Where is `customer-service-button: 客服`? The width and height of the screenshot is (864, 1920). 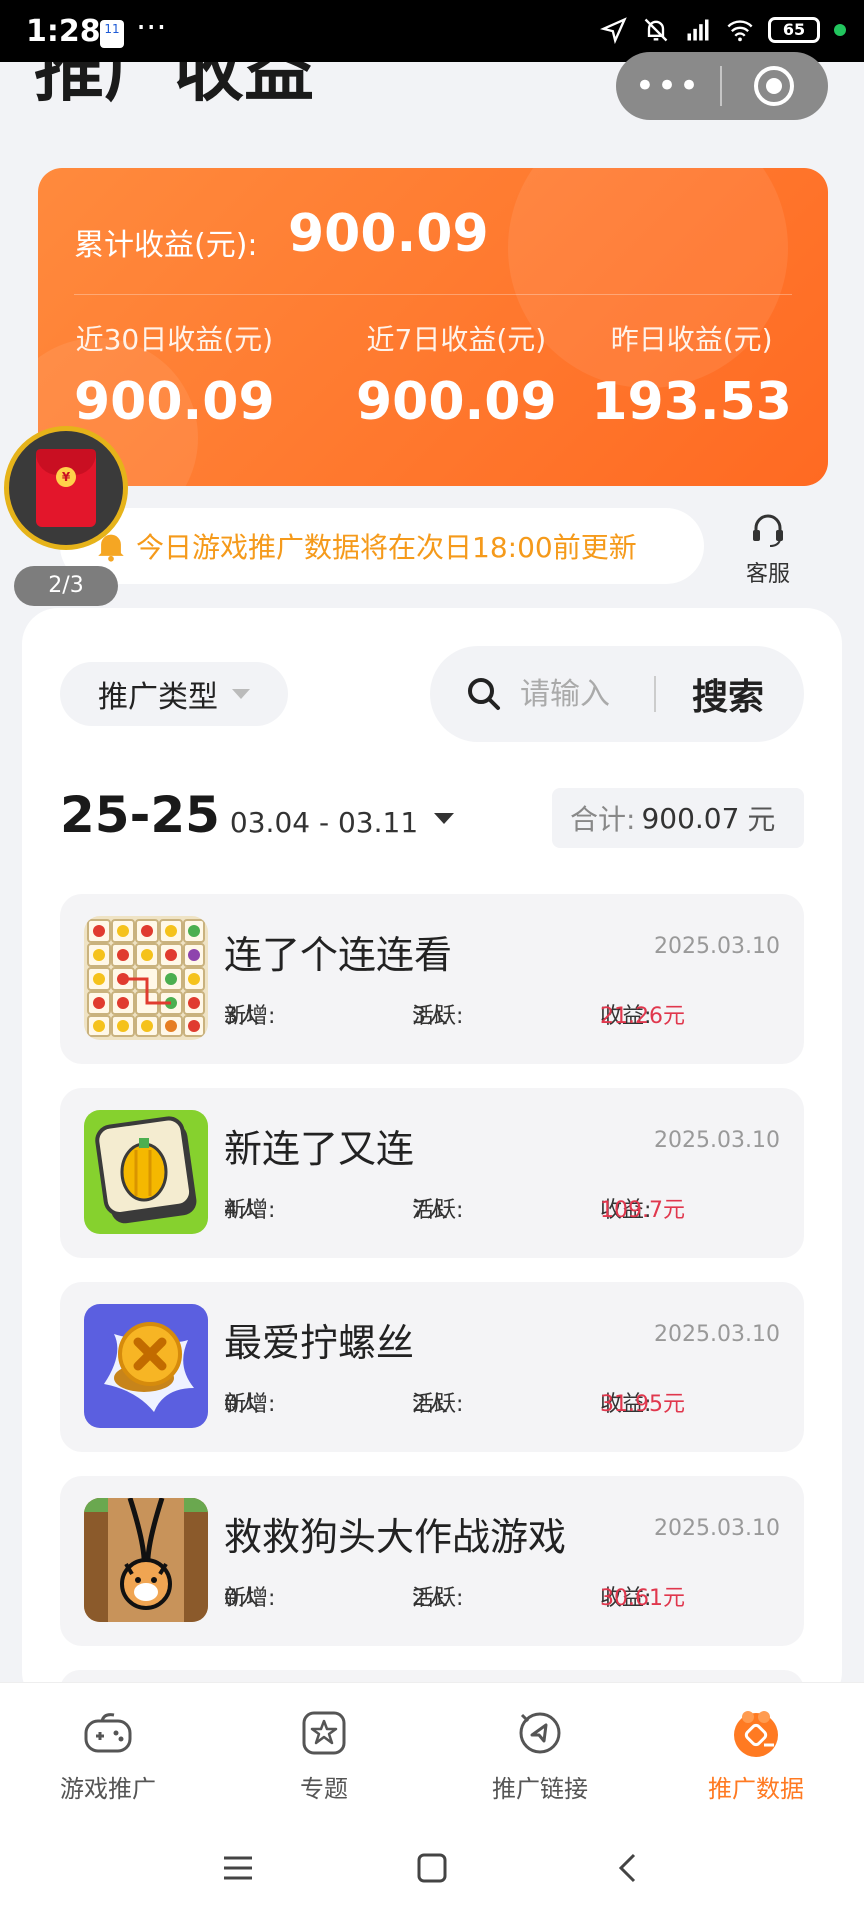
customer-service-button: 客服 is located at coordinates (768, 549).